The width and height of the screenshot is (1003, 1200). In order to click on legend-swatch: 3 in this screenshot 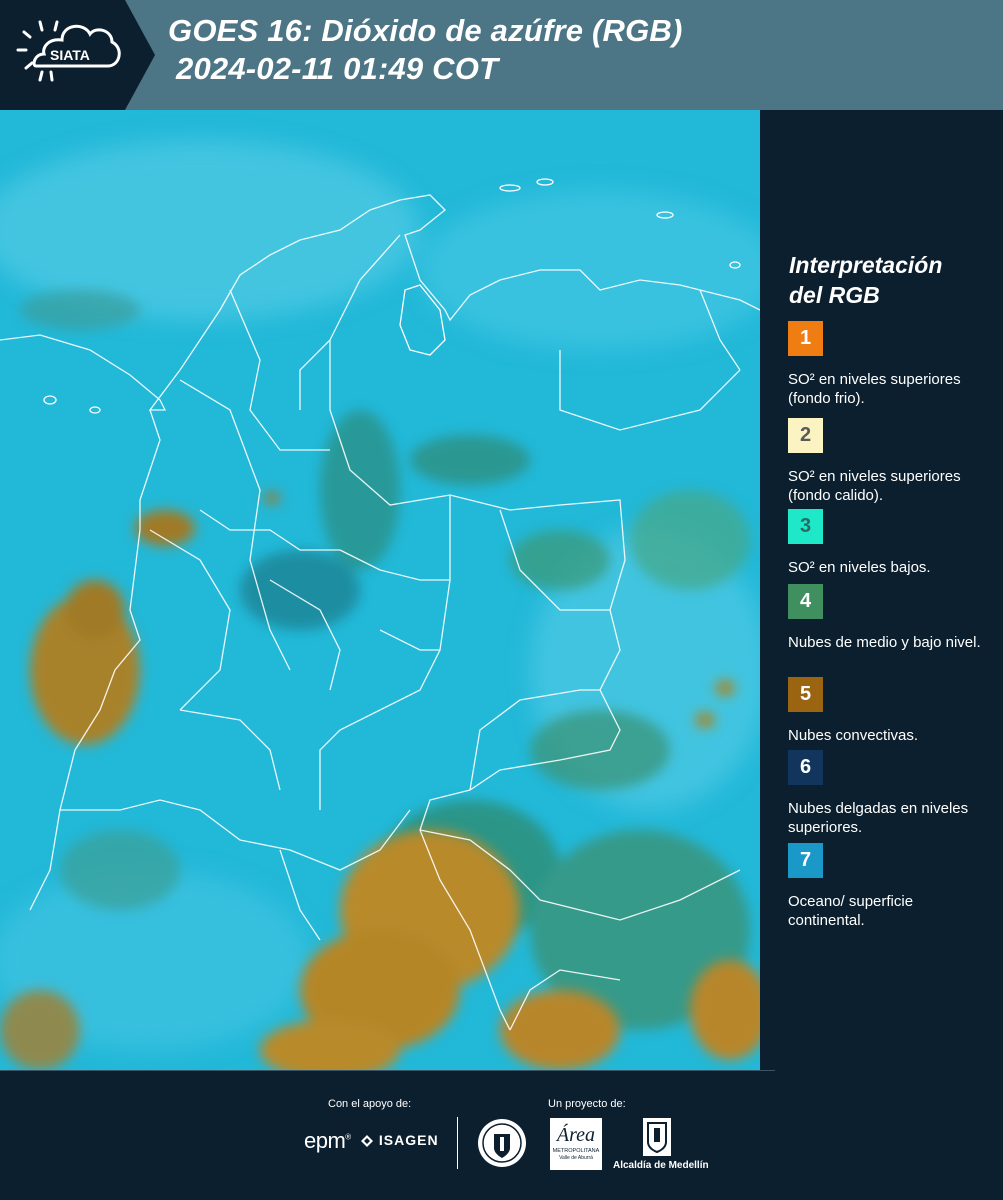, I will do `click(805, 526)`.